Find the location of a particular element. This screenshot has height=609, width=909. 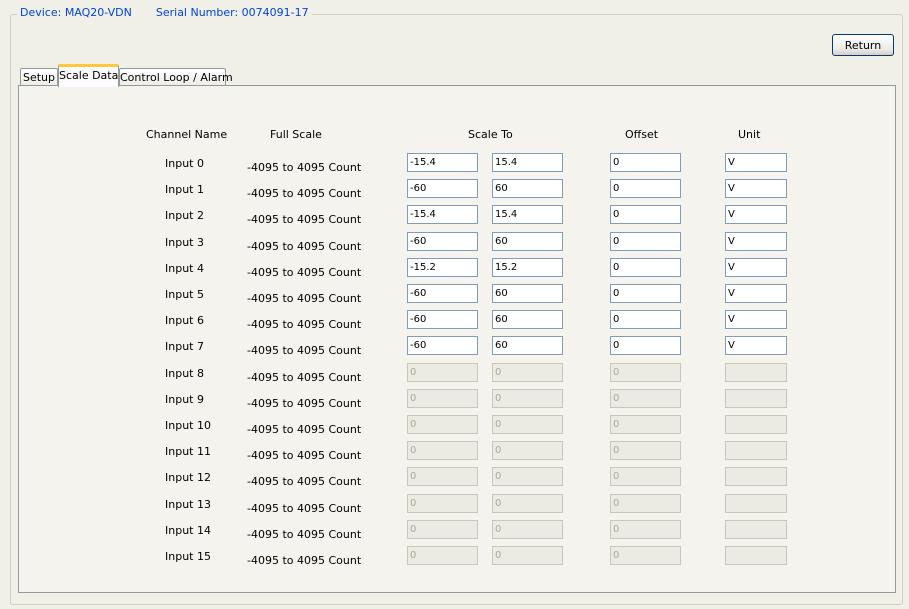

tab-control-loop-alarm: Control Loop / Alarm is located at coordinates (176, 77).